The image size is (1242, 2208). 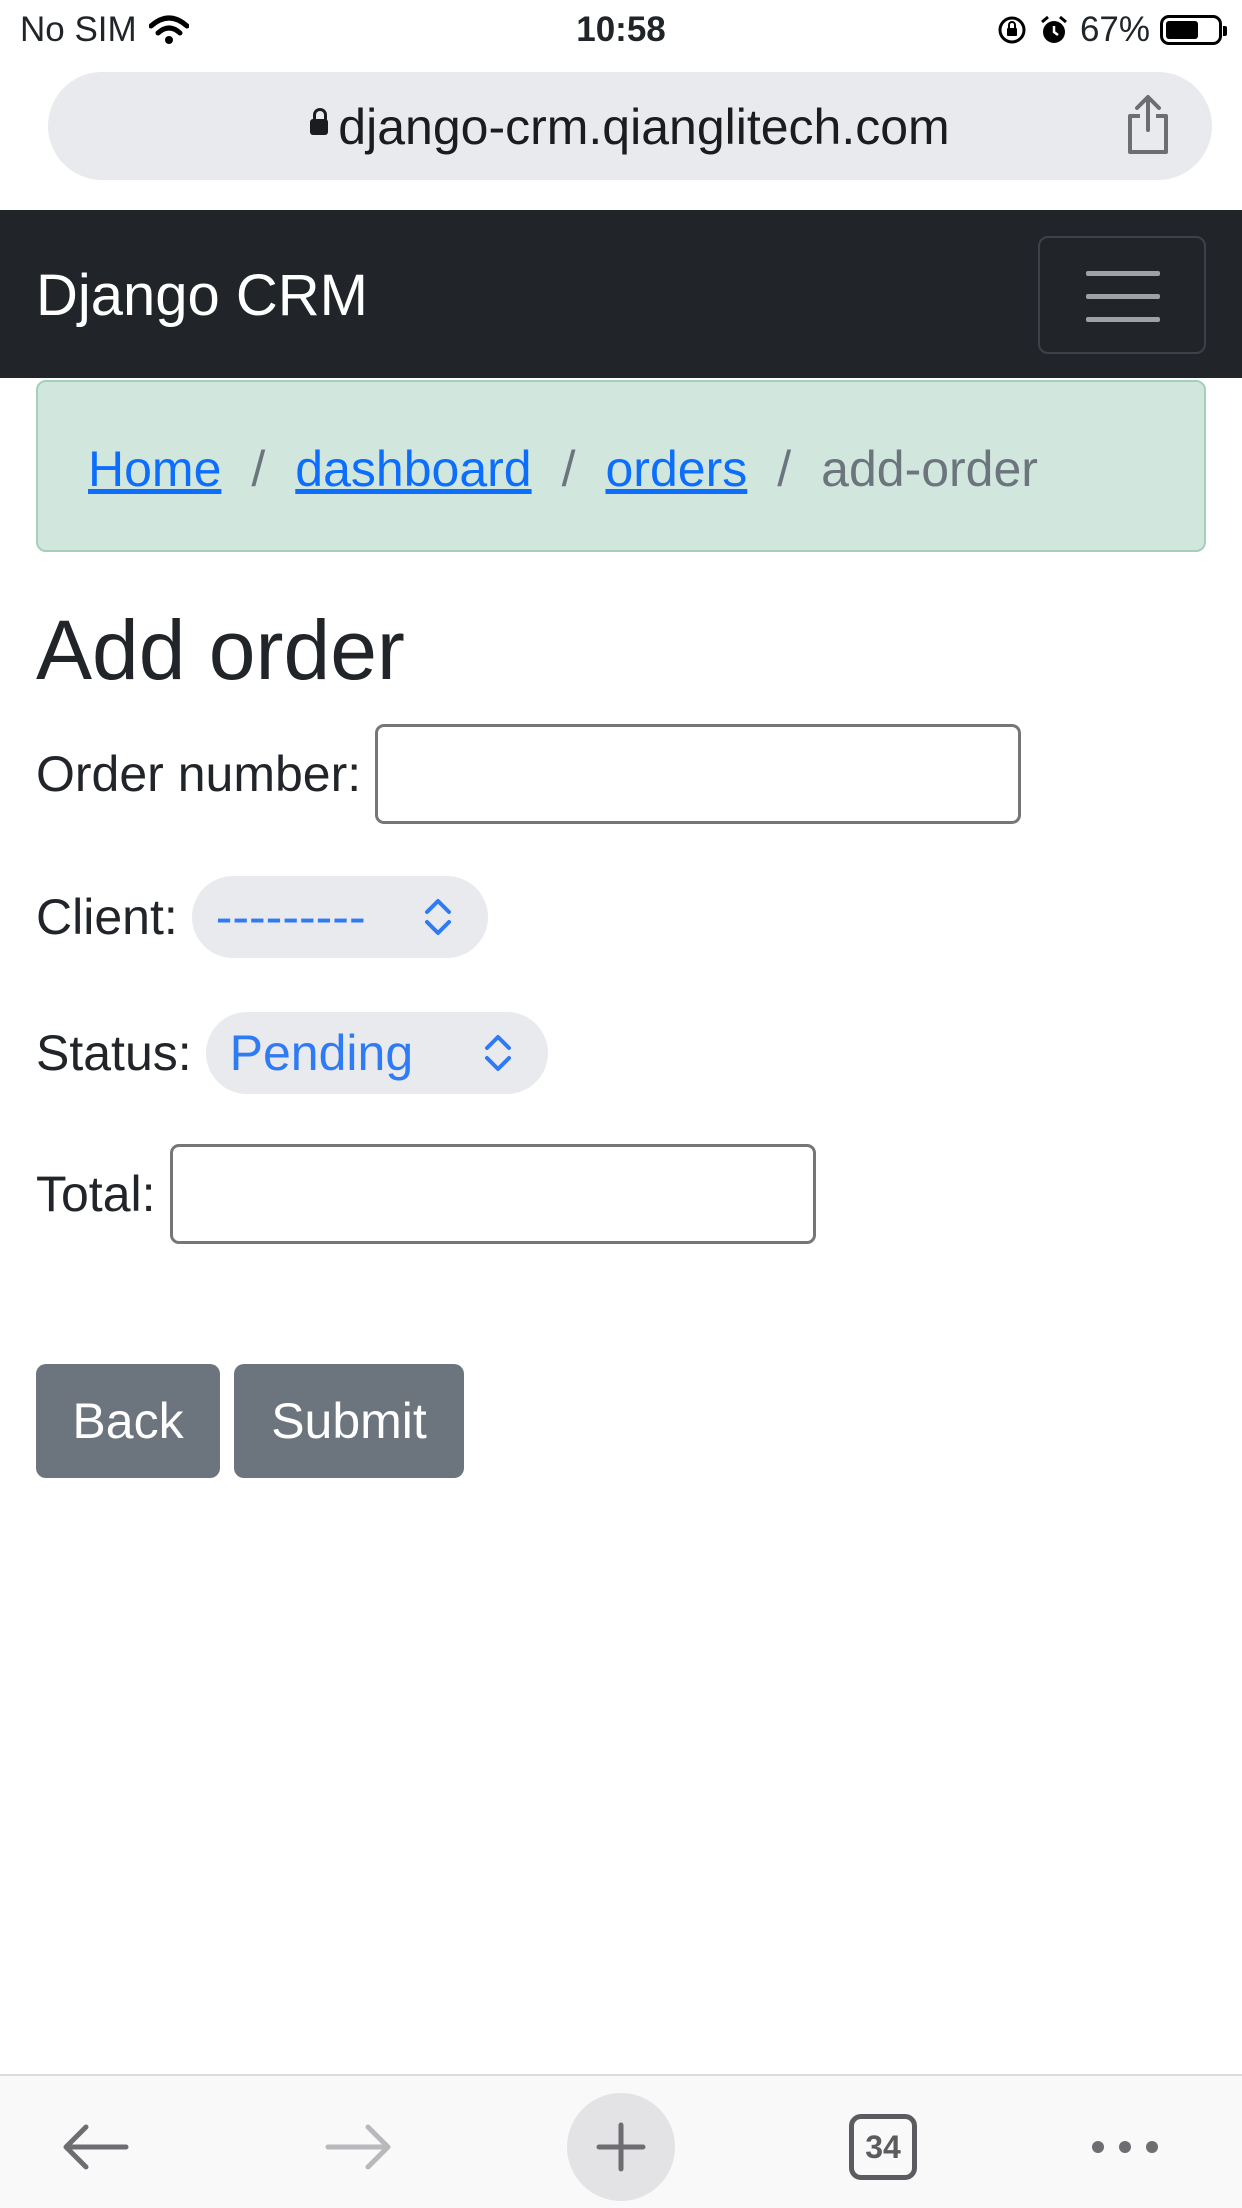 I want to click on back-arrow-icon, so click(x=96, y=2147).